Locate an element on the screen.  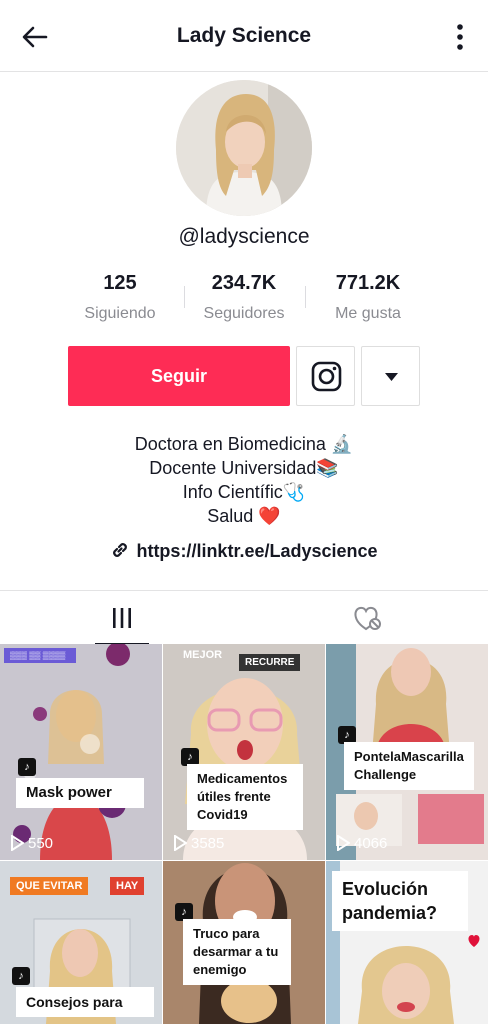
video-thumbnail is located at coordinates (81, 752).